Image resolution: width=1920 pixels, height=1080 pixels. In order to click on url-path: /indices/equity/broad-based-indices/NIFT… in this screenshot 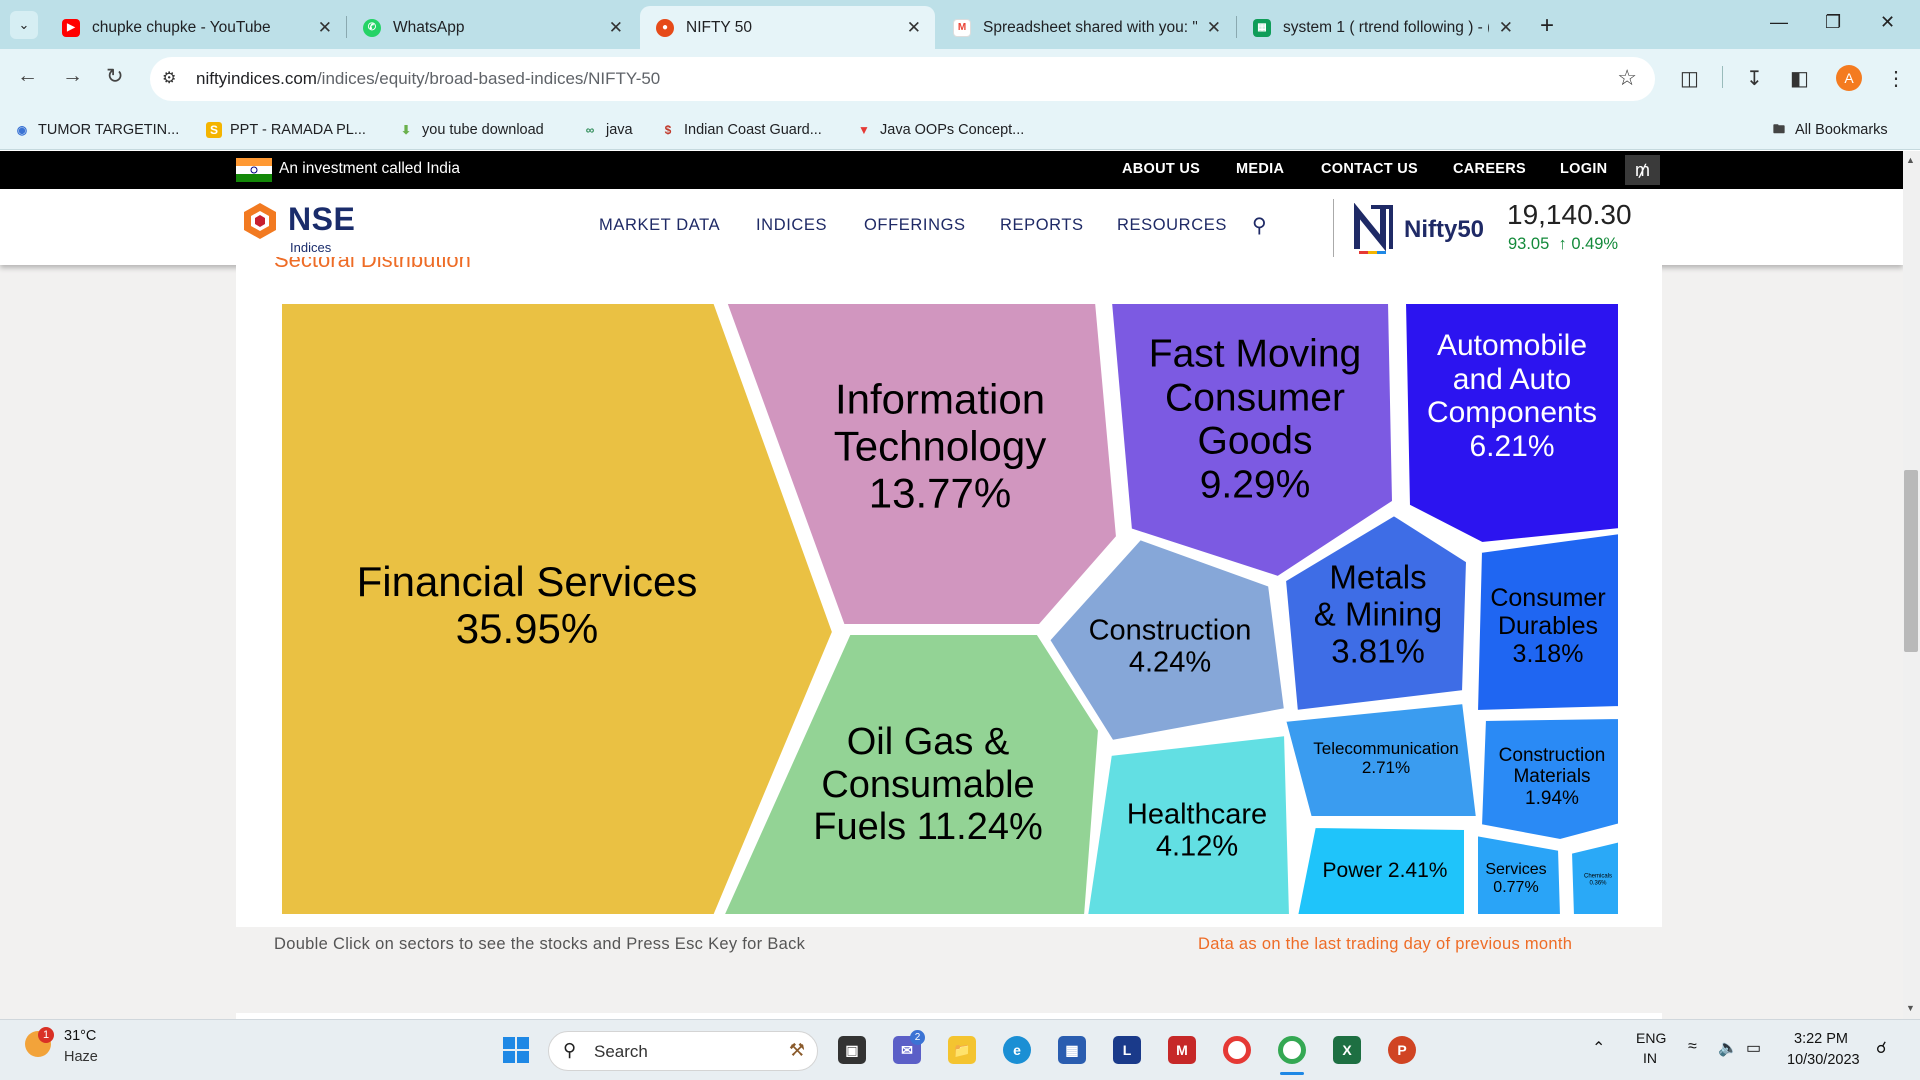, I will do `click(488, 78)`.